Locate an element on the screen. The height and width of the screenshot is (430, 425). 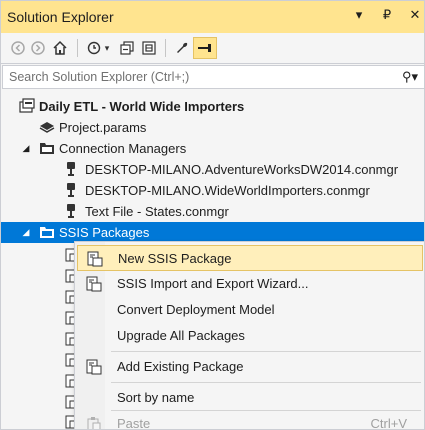
paste-icon is located at coordinates (94, 422).